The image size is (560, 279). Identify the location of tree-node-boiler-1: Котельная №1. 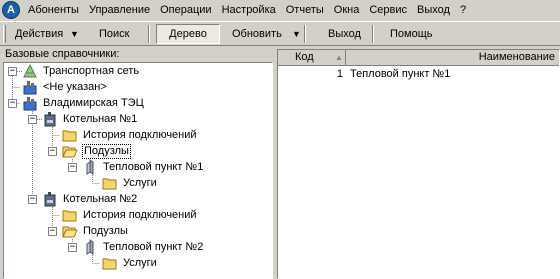
(90, 119).